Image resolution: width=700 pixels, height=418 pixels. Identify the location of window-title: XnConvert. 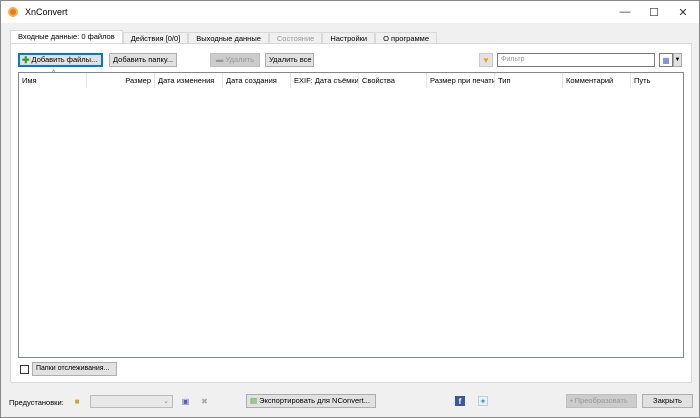
(46, 12).